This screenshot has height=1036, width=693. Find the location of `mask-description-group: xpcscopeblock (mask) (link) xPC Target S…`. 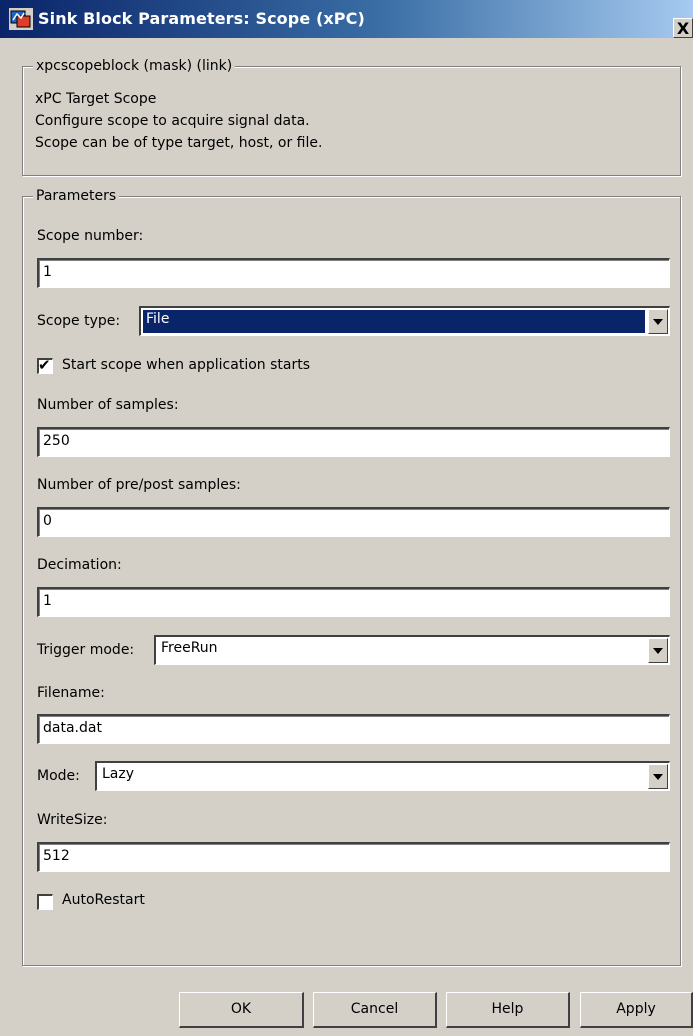

mask-description-group: xpcscopeblock (mask) (link) xPC Target S… is located at coordinates (351, 116).